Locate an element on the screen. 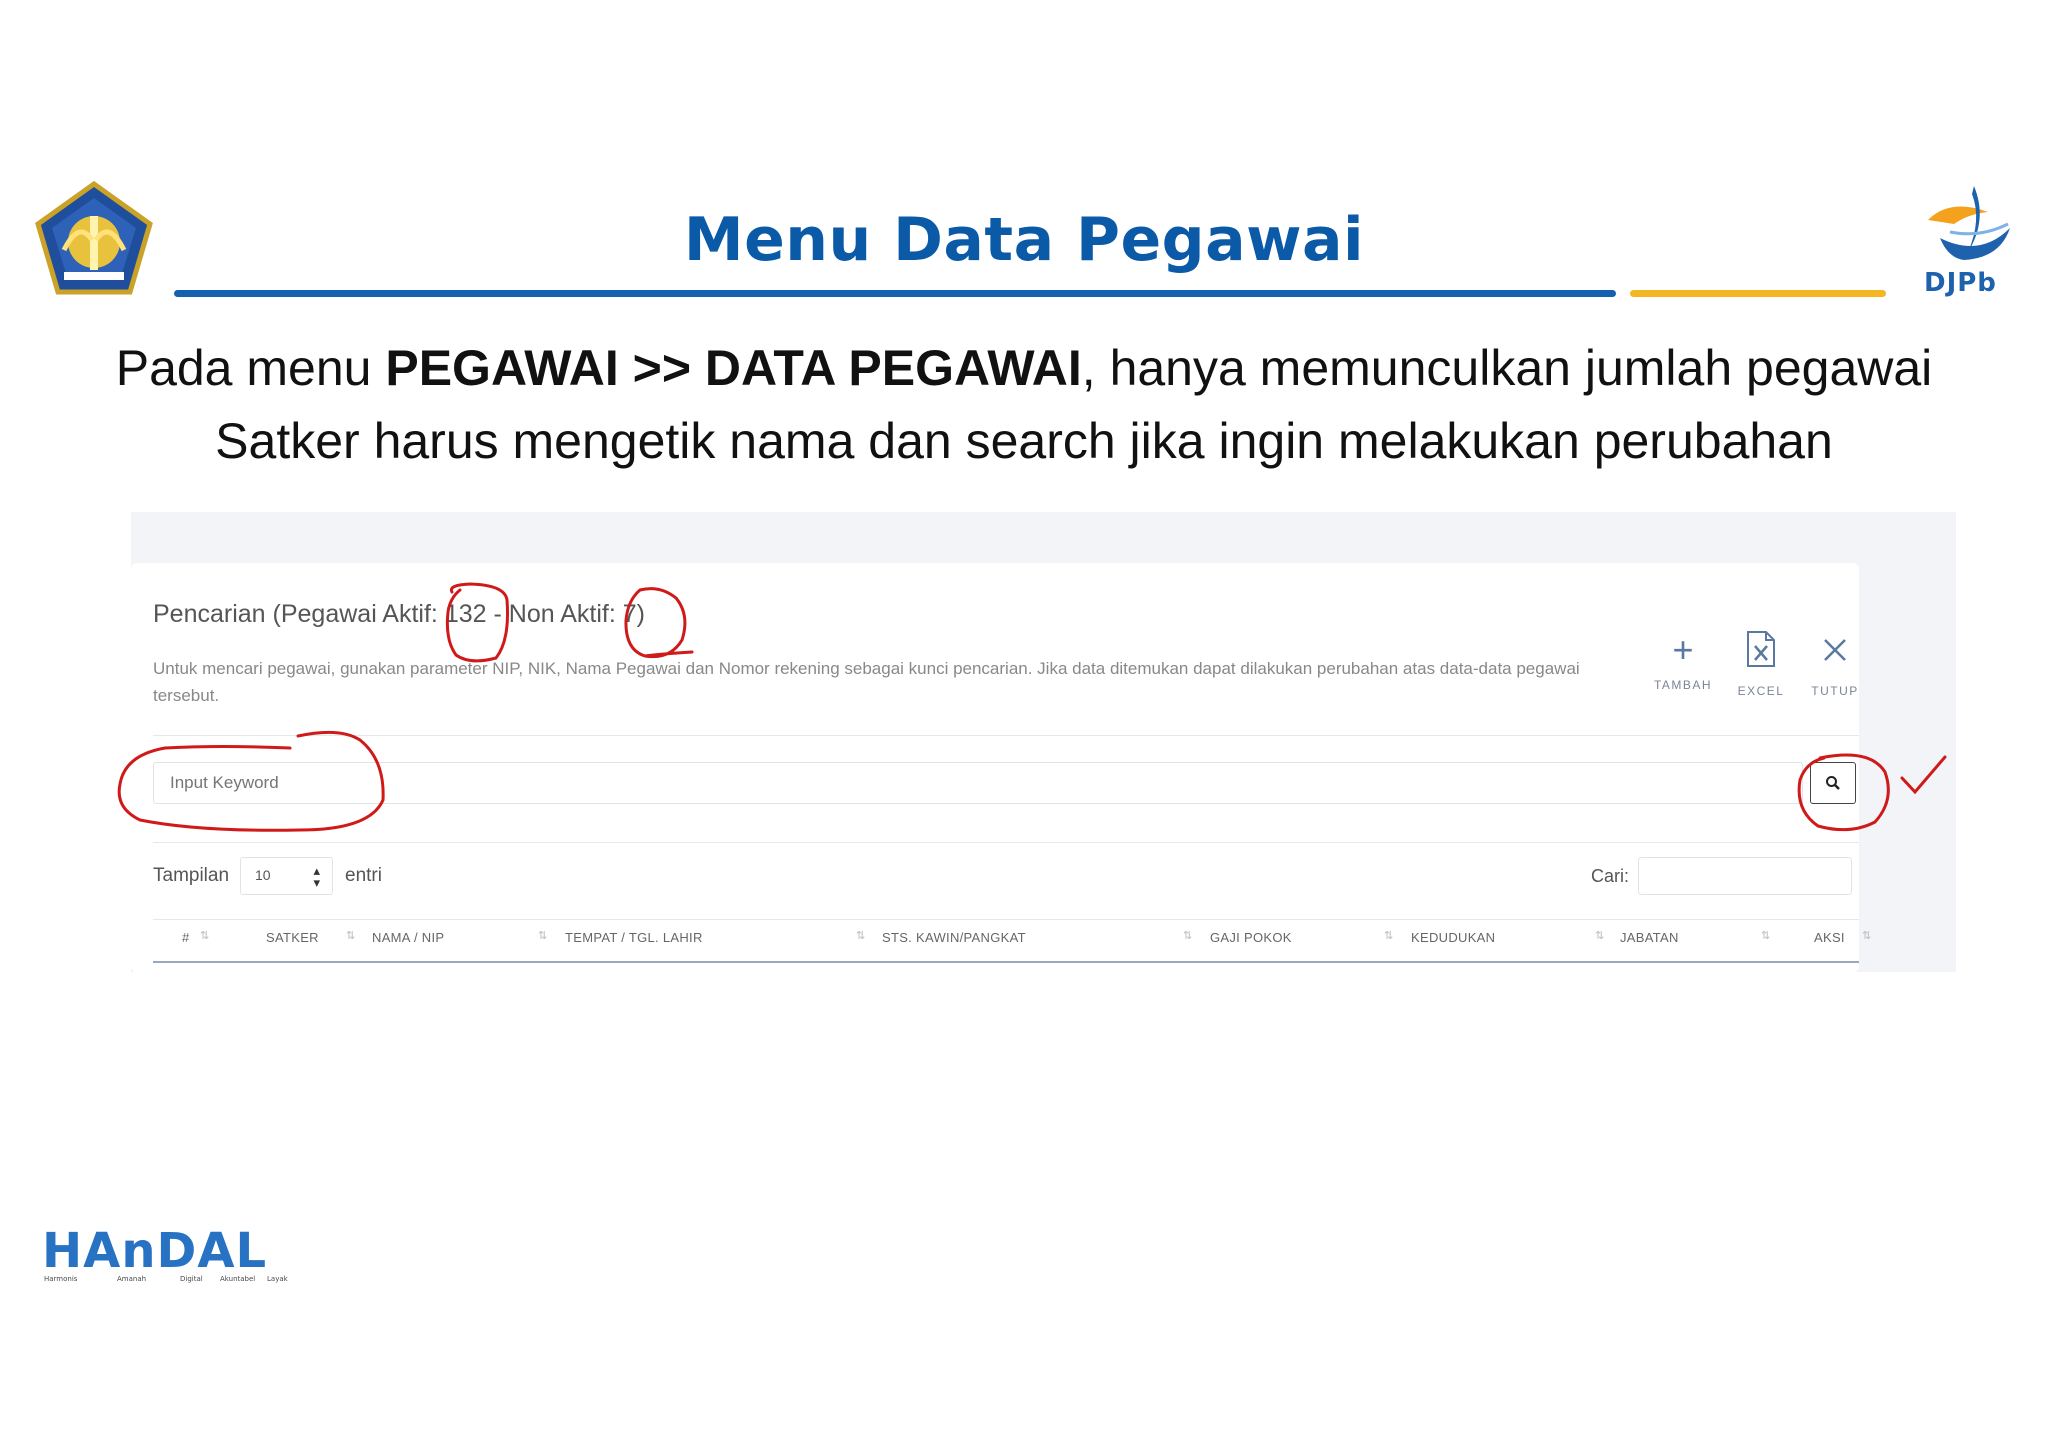  plus-icon: + is located at coordinates (1683, 649).